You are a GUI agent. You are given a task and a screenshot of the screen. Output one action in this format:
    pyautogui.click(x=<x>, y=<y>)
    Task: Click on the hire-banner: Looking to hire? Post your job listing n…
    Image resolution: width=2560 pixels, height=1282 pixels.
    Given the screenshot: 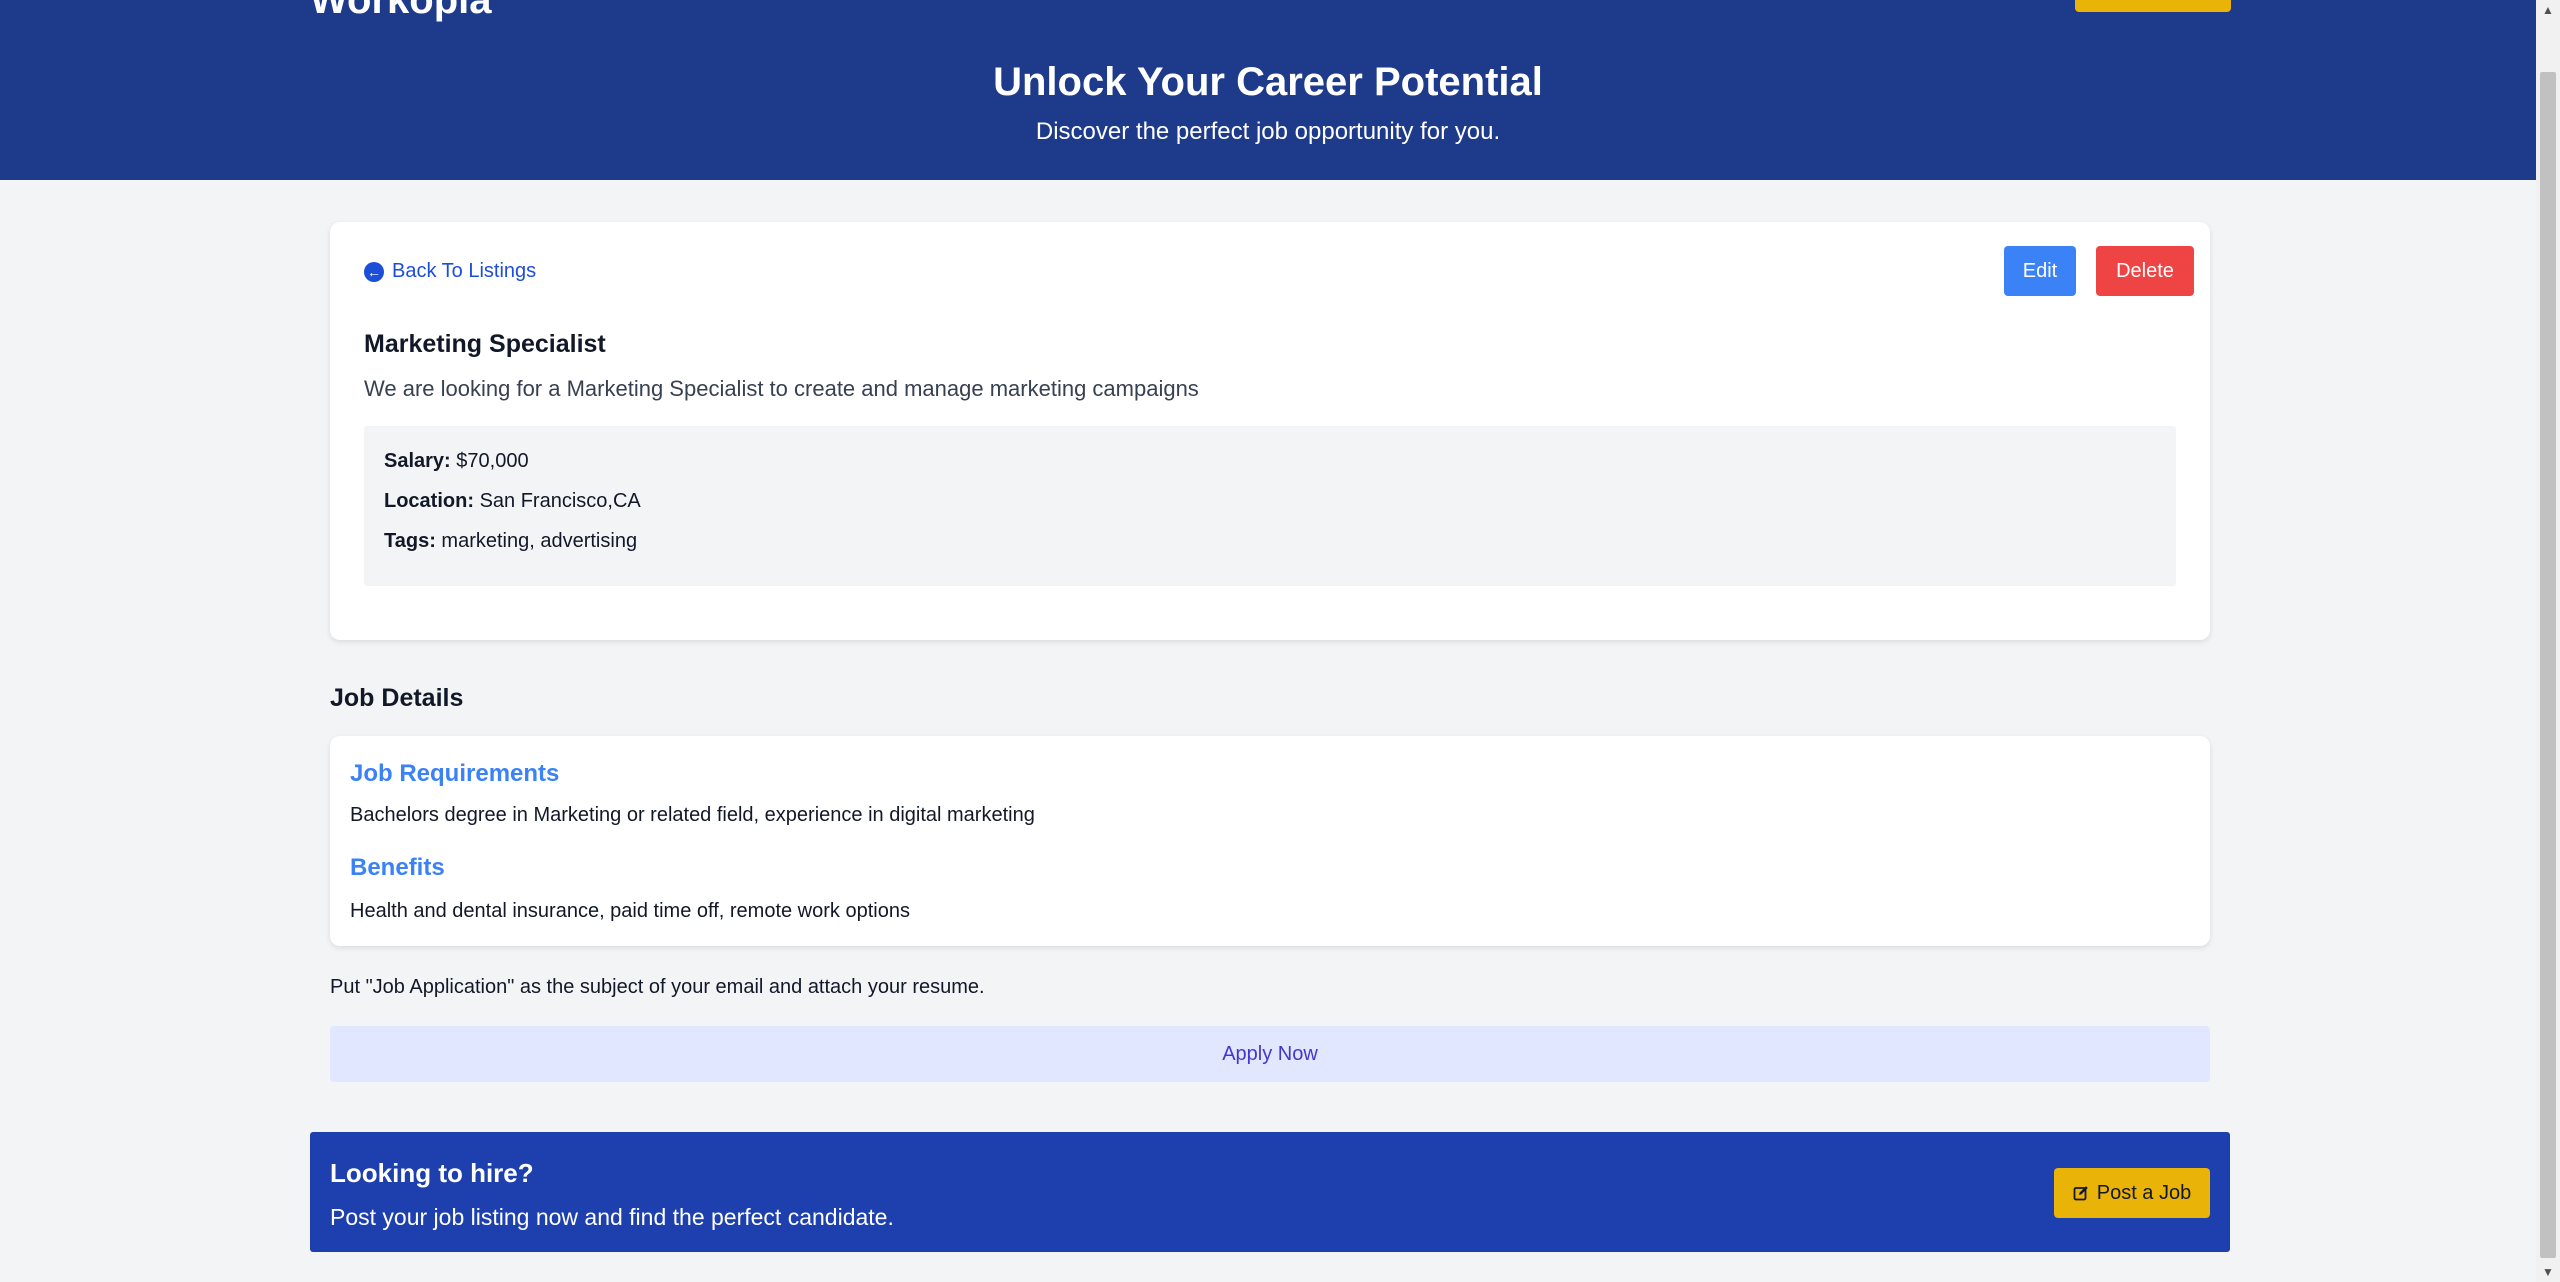 What is the action you would take?
    pyautogui.click(x=1270, y=1192)
    